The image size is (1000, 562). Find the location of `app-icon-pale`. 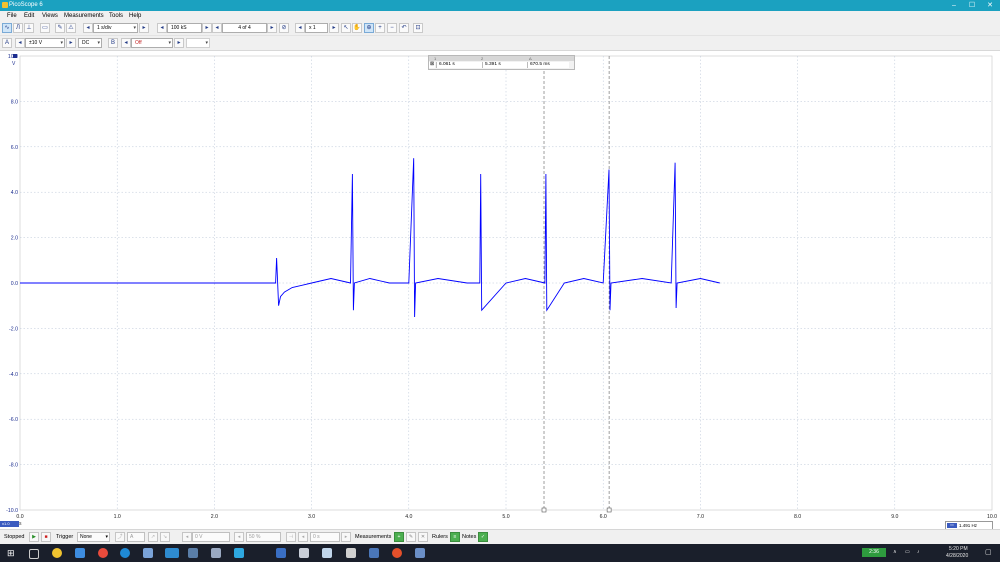

app-icon-pale is located at coordinates (327, 553).